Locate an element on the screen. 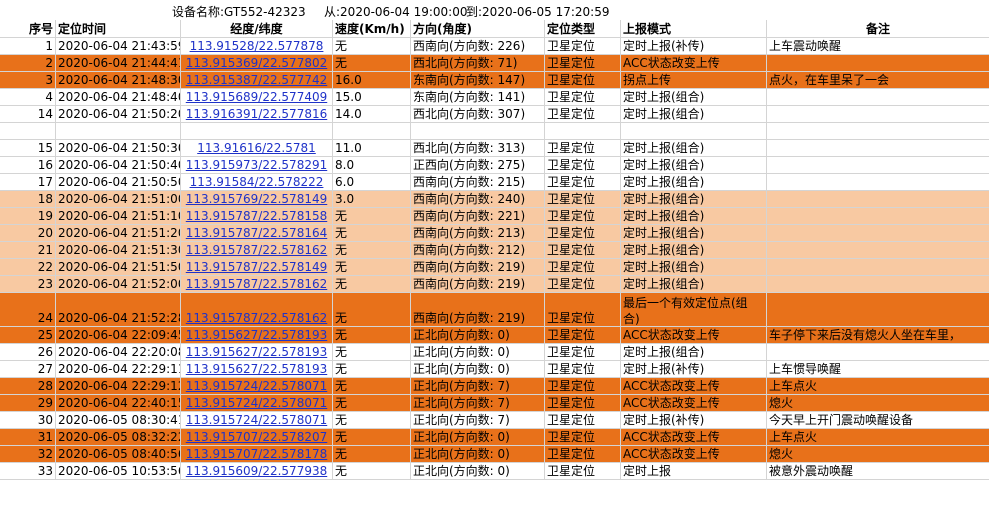  seq-cell: 33 is located at coordinates (28, 471).